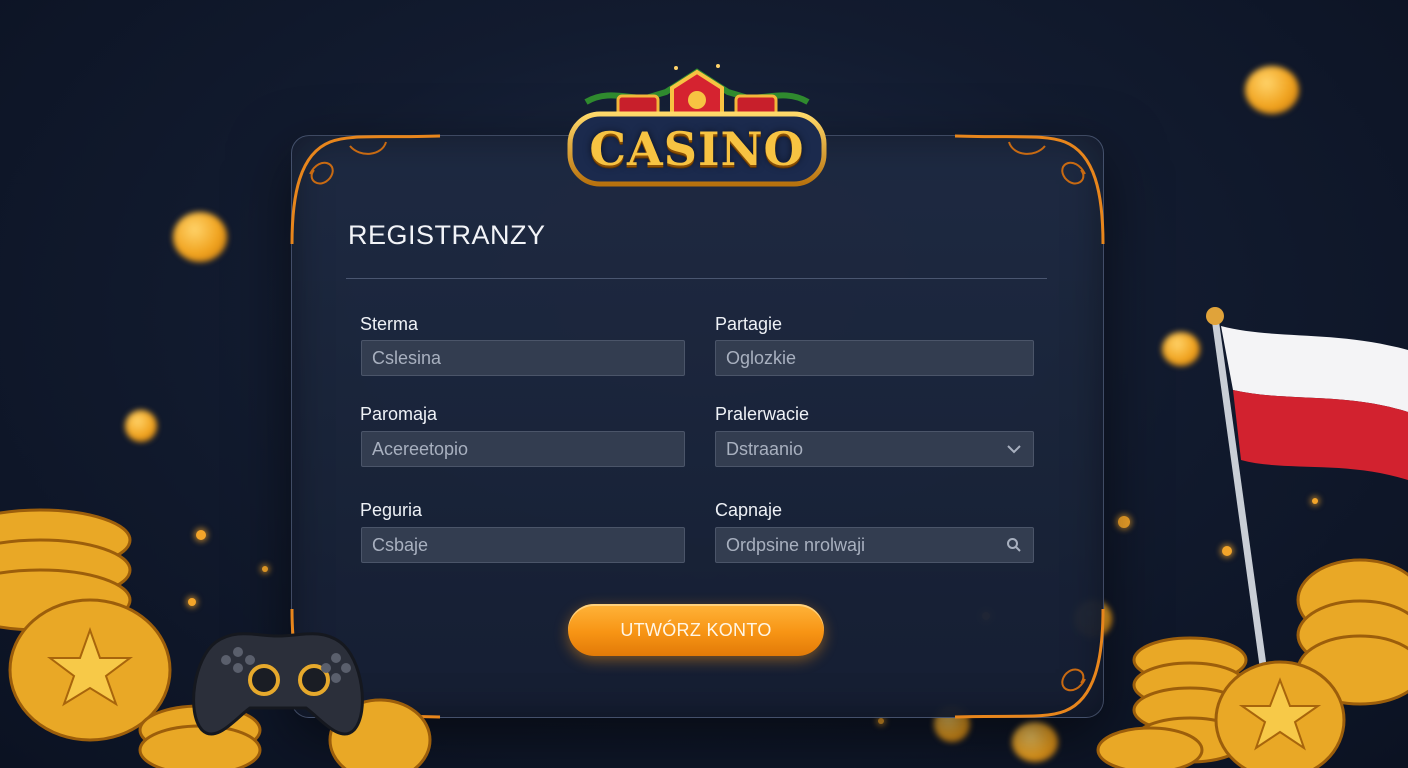 The height and width of the screenshot is (768, 1408). I want to click on gold-coins-right, so click(1249, 654).